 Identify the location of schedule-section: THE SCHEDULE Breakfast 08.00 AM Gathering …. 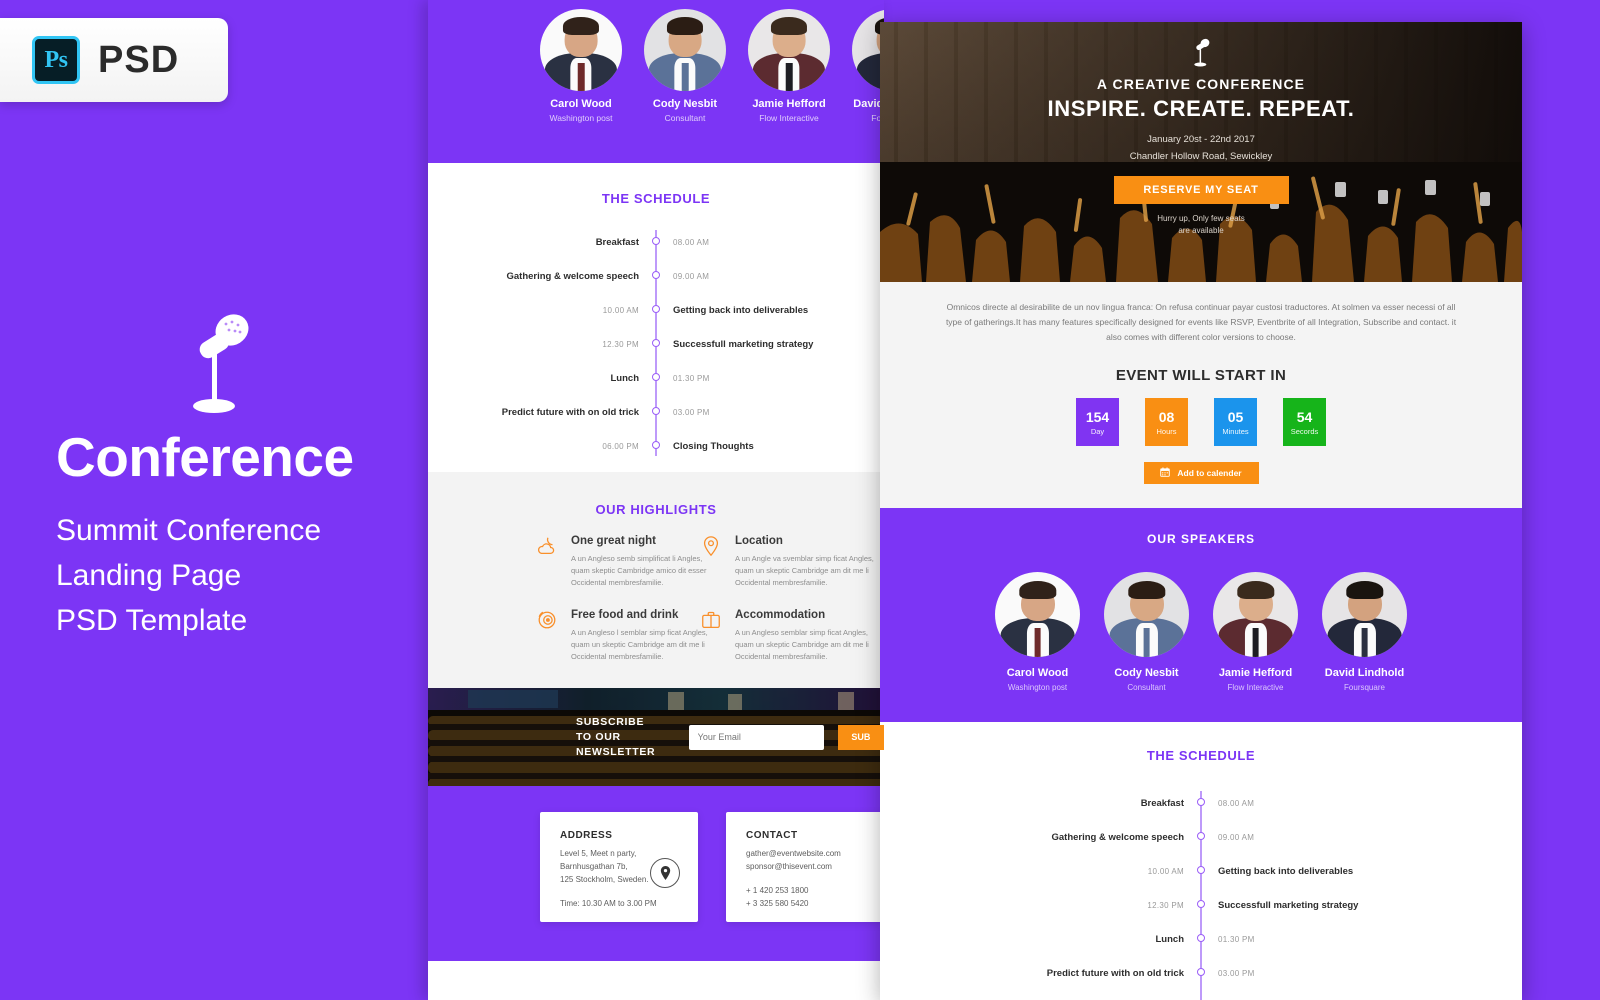
(1201, 861).